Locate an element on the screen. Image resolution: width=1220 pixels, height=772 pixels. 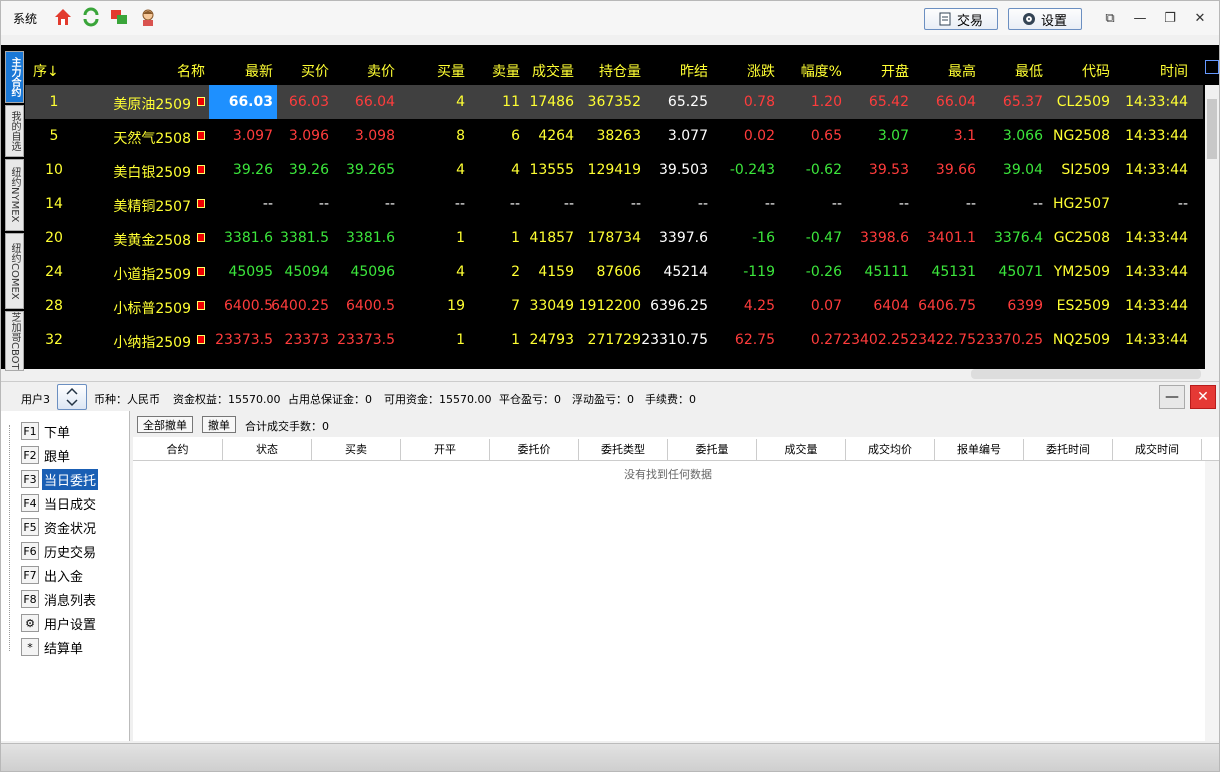
user-spinner is located at coordinates (72, 397).